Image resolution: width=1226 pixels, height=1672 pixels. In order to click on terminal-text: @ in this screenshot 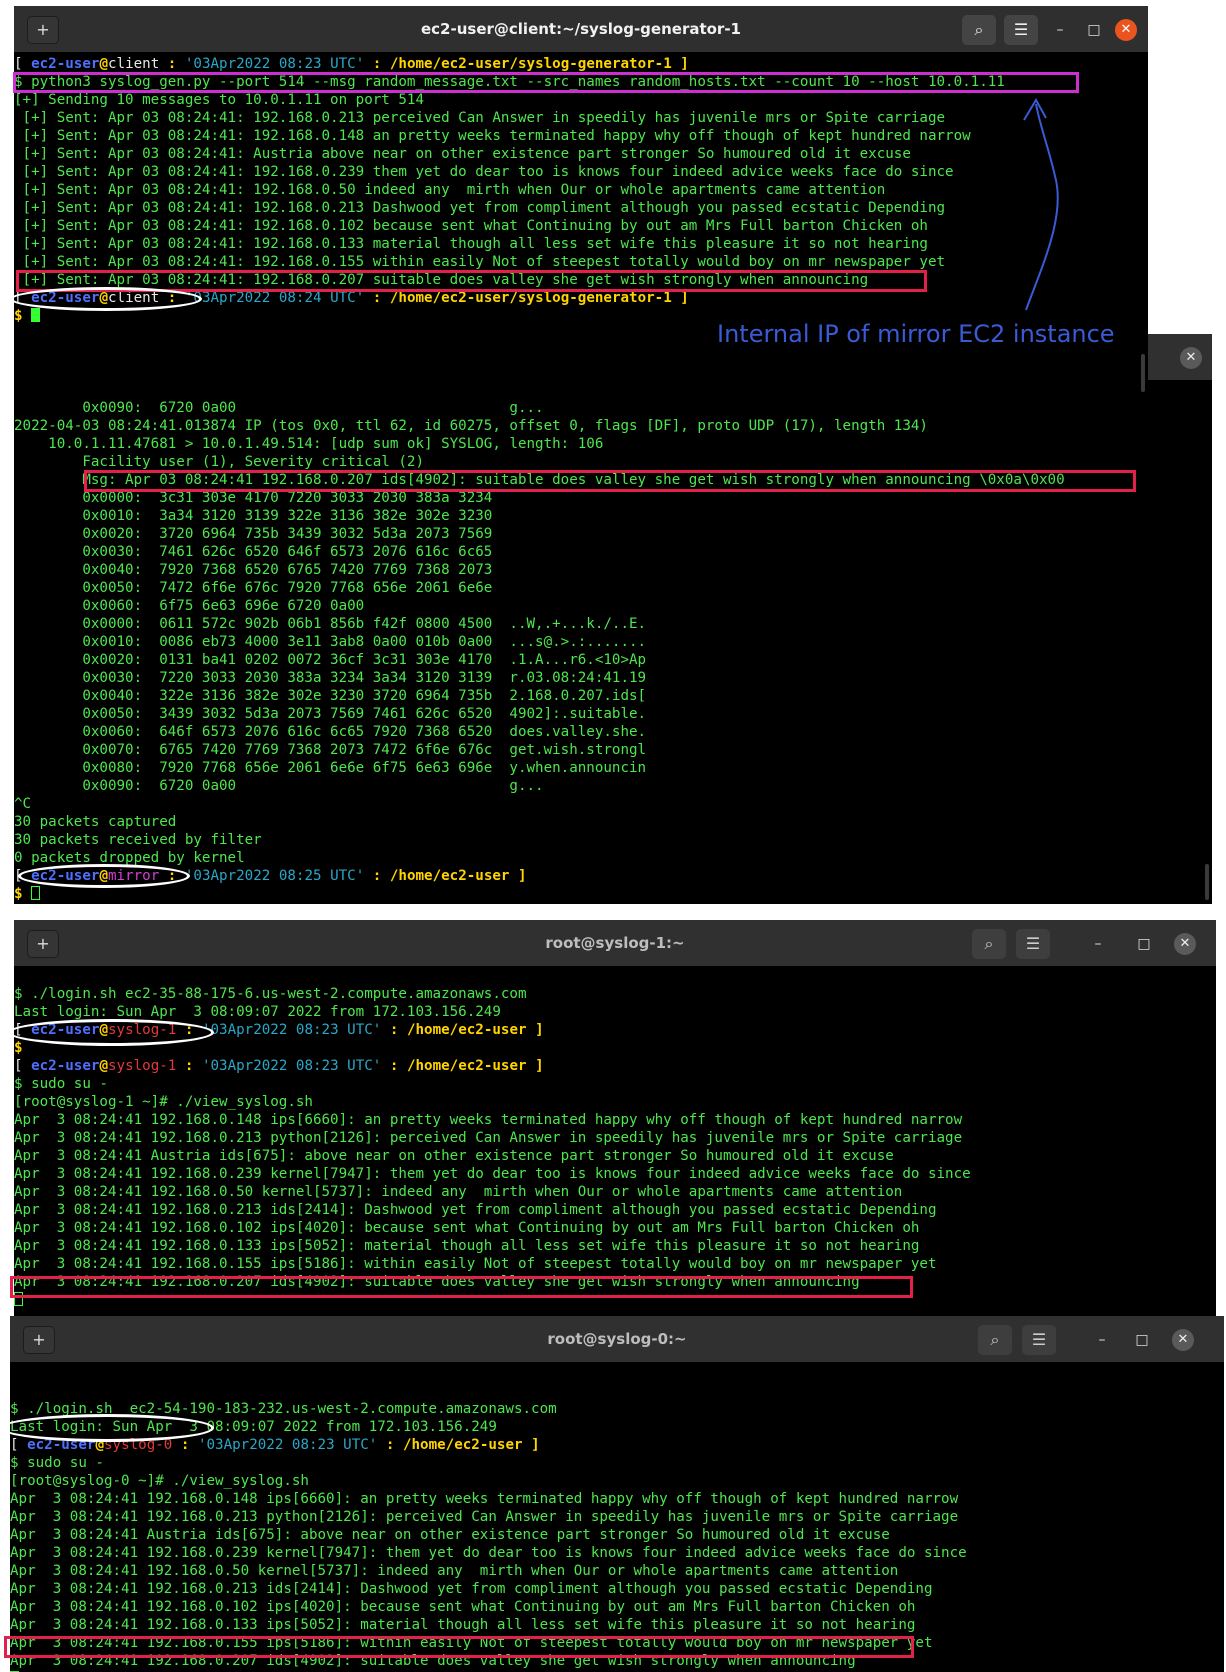, I will do `click(103, 1066)`.